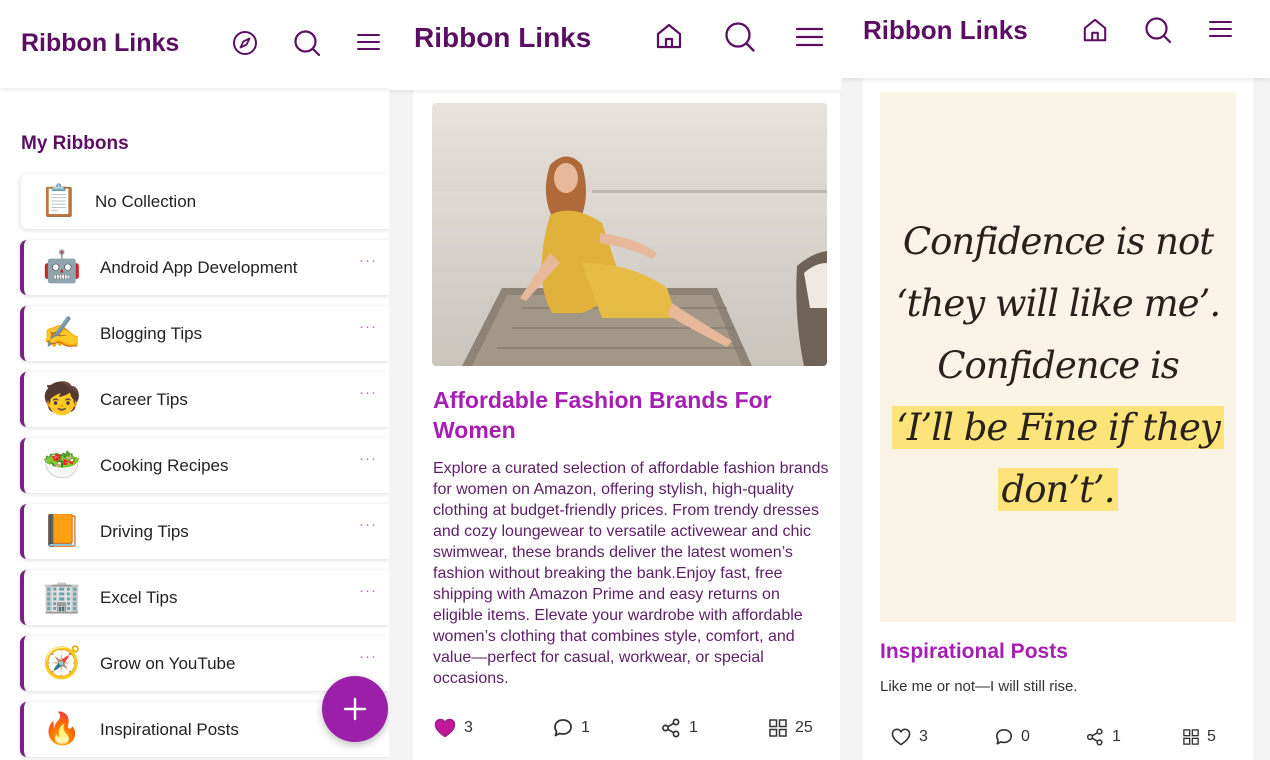 The width and height of the screenshot is (1270, 760). What do you see at coordinates (144, 531) in the screenshot?
I see `ribbon-label: Driving Tips` at bounding box center [144, 531].